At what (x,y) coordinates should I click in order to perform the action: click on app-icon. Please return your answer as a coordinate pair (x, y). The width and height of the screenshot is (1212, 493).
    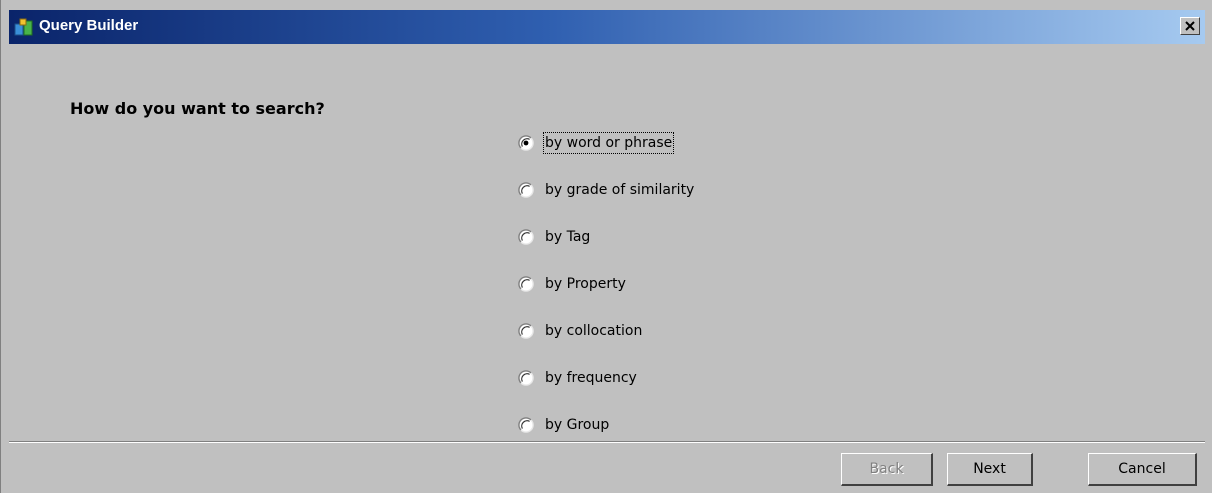
    Looking at the image, I should click on (24, 27).